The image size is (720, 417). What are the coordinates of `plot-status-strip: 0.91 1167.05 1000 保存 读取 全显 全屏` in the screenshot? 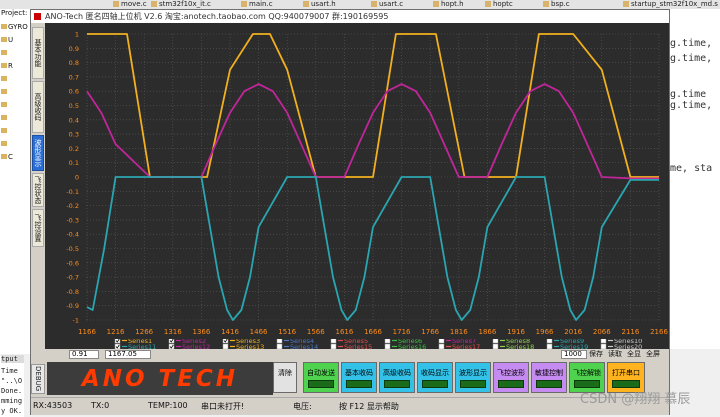 It's located at (357, 354).